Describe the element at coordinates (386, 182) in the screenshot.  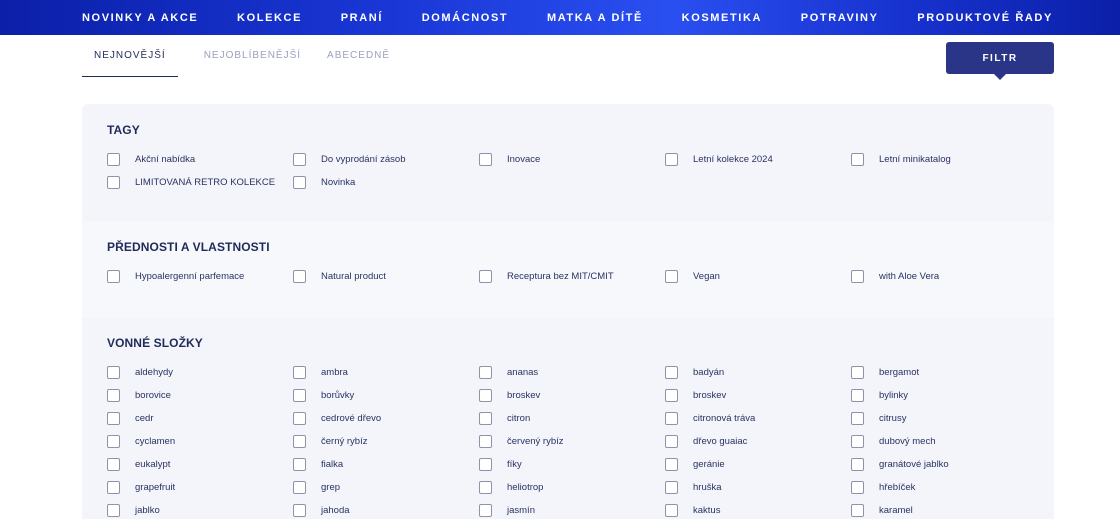
I see `tag-option: Novinka` at that location.